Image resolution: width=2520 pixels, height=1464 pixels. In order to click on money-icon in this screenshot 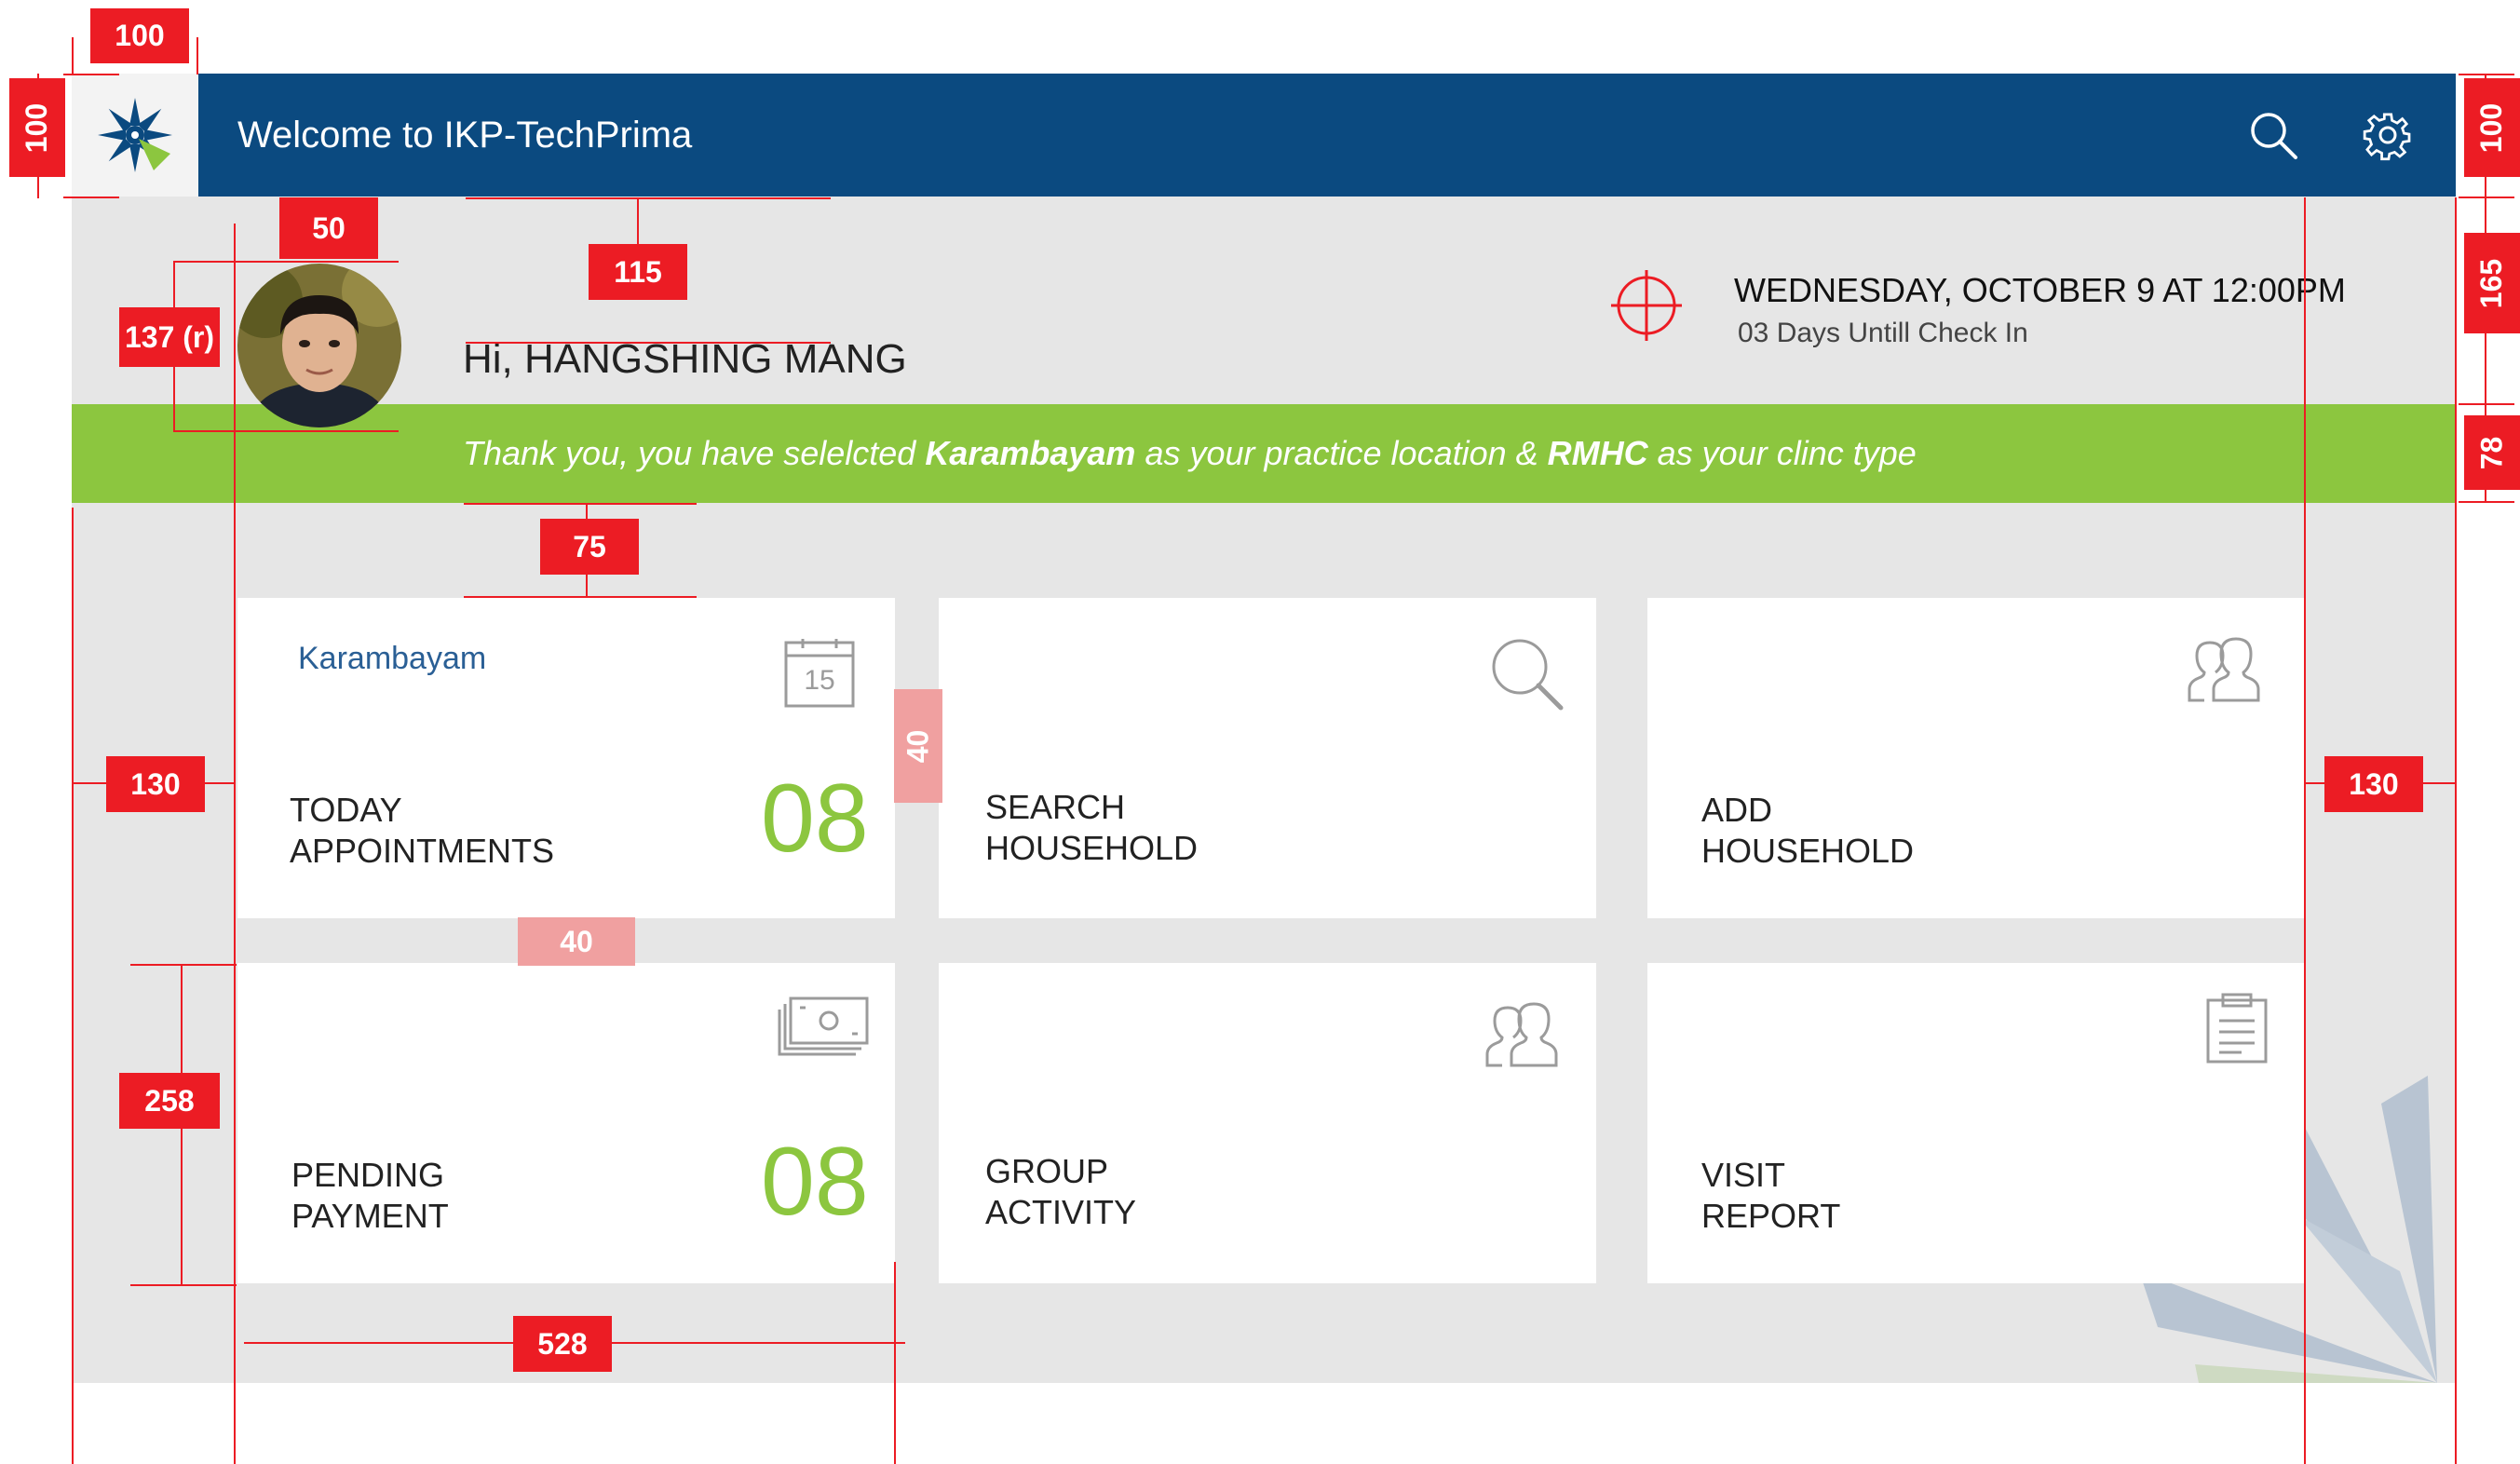, I will do `click(823, 1026)`.